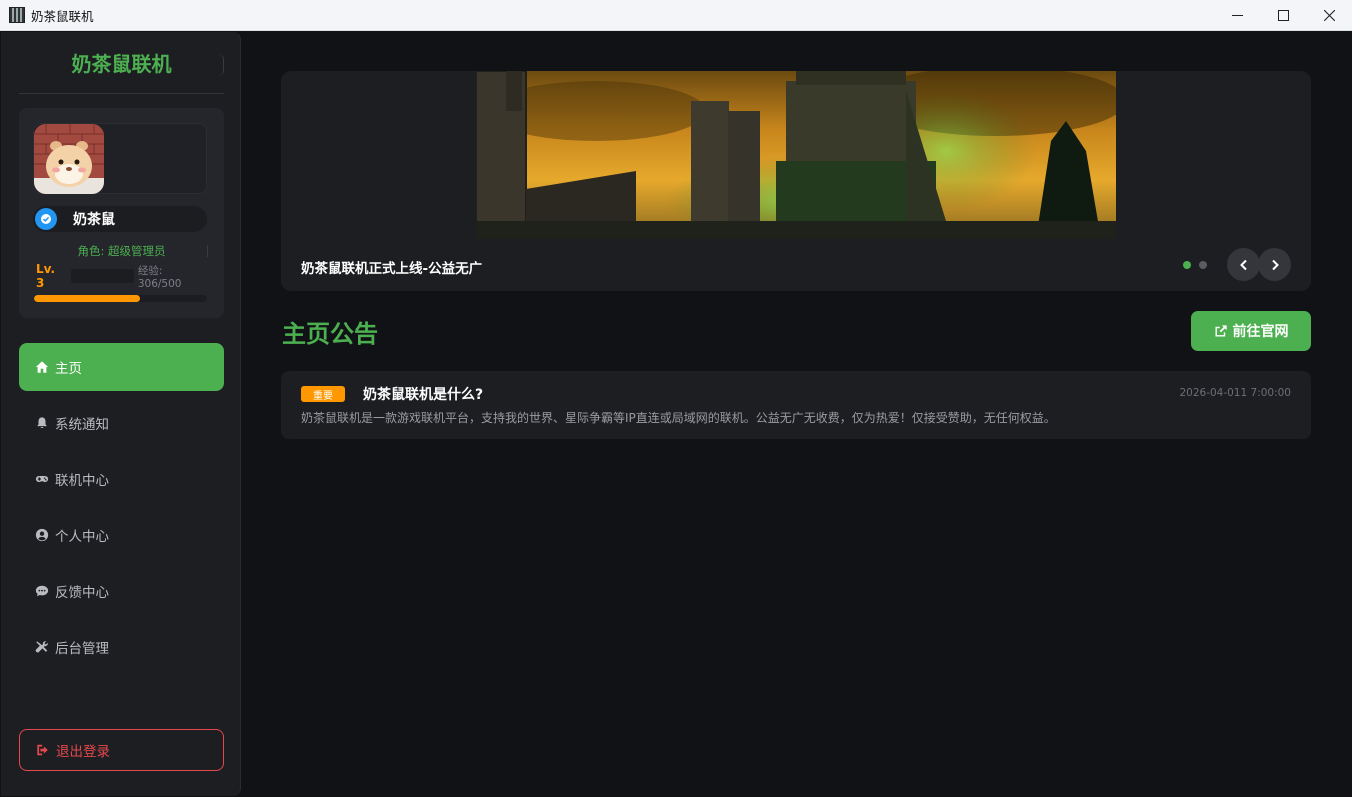 The height and width of the screenshot is (797, 1352). I want to click on nav-item-label: 后台管理, so click(82, 649).